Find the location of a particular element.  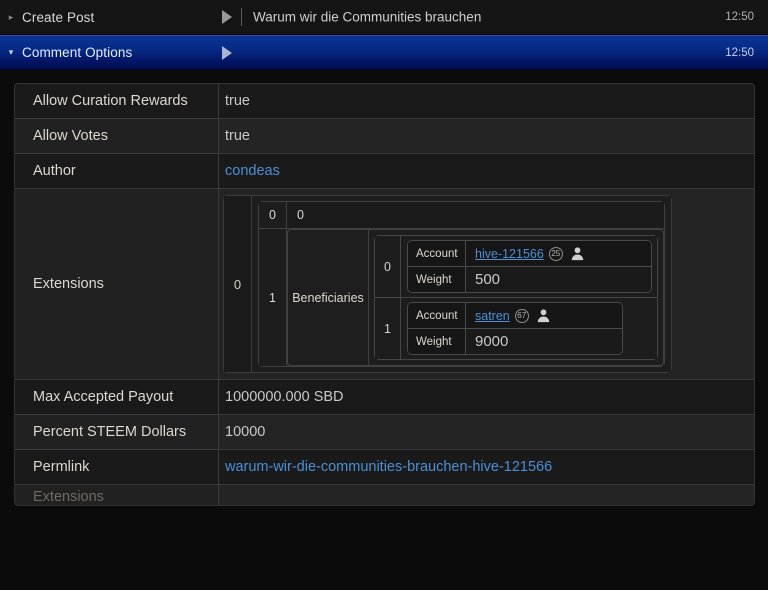

inner-index: 1 is located at coordinates (273, 297).